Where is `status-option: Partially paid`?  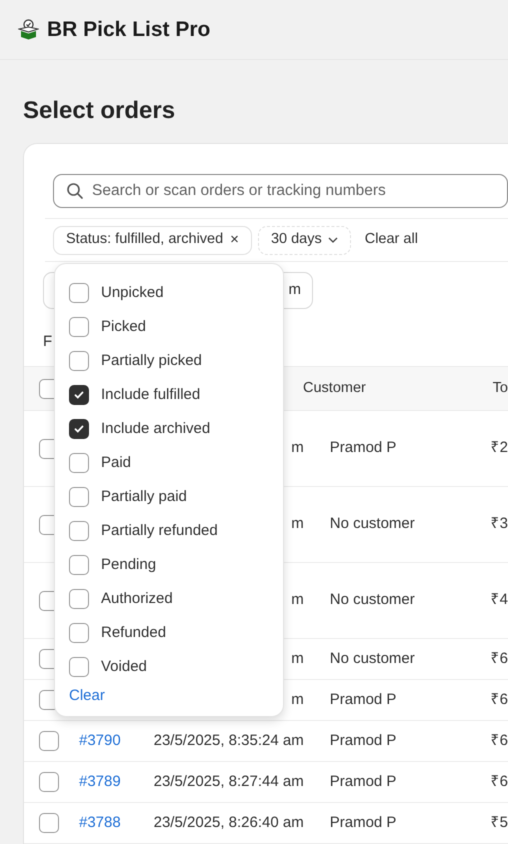
status-option: Partially paid is located at coordinates (169, 497).